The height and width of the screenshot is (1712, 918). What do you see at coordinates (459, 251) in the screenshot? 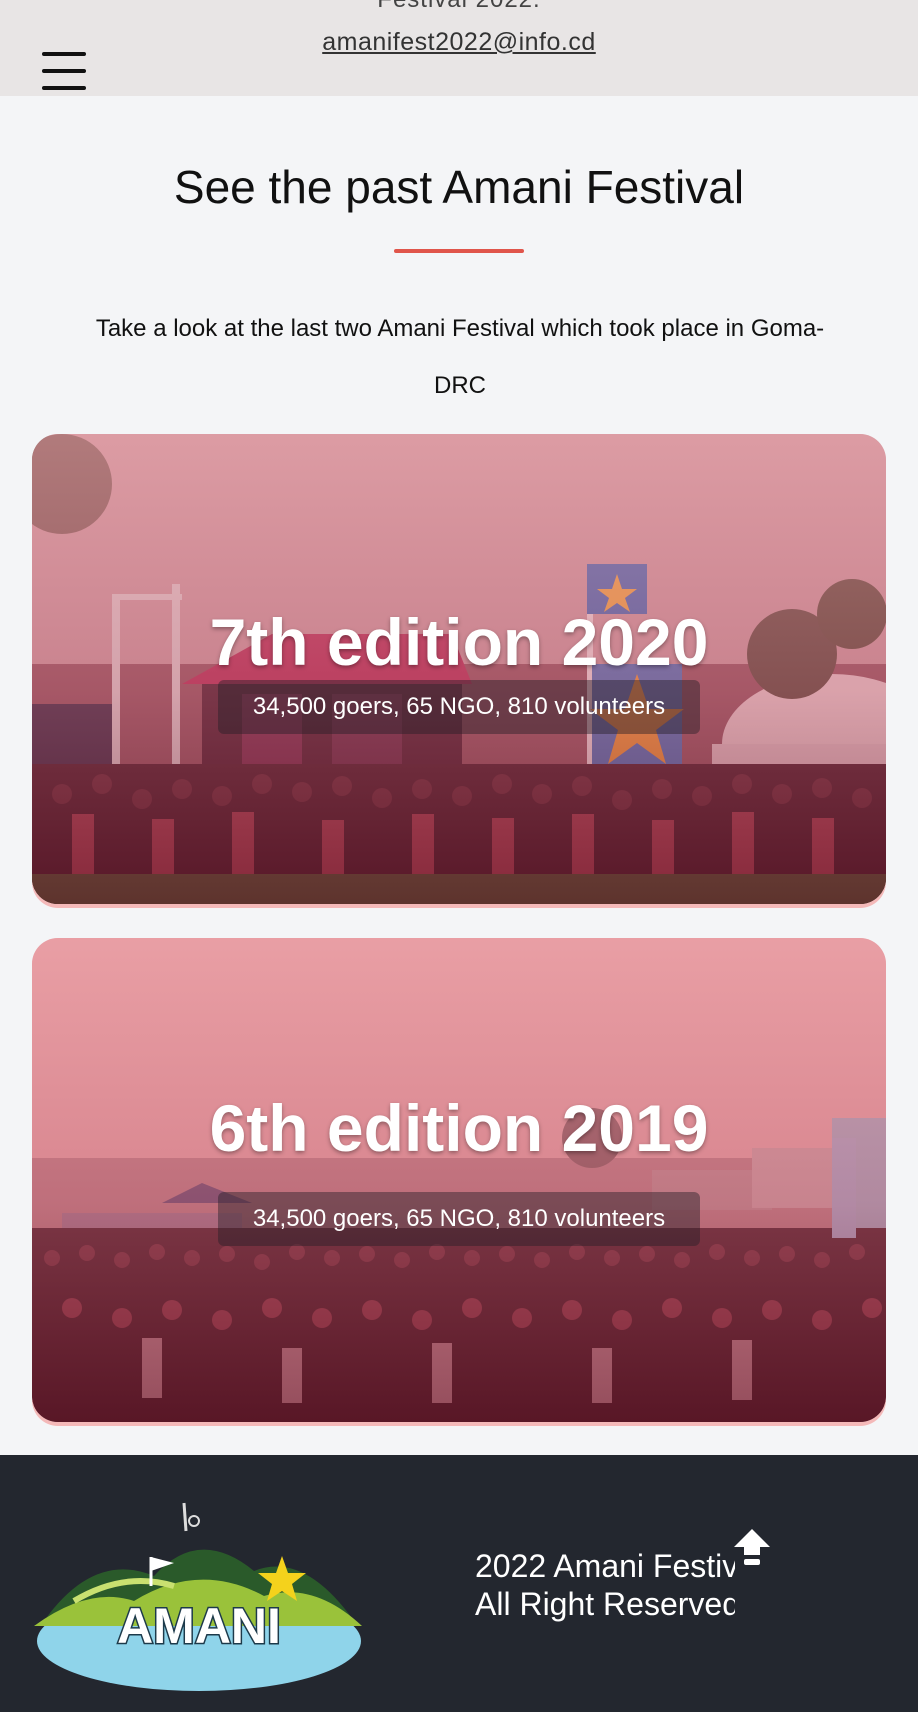
I see `title-underline` at bounding box center [459, 251].